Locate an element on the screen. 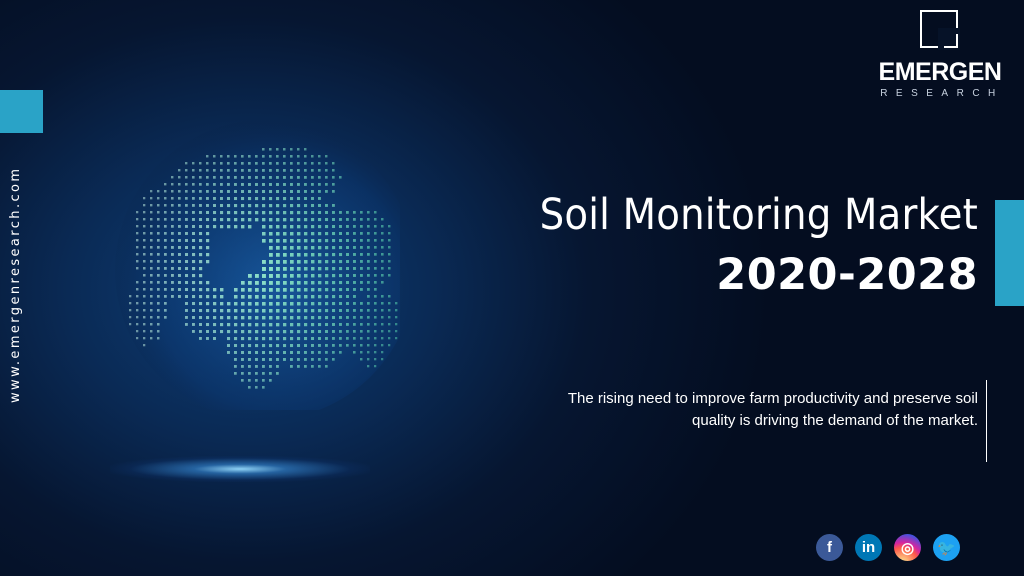  accent-square is located at coordinates (21, 111).